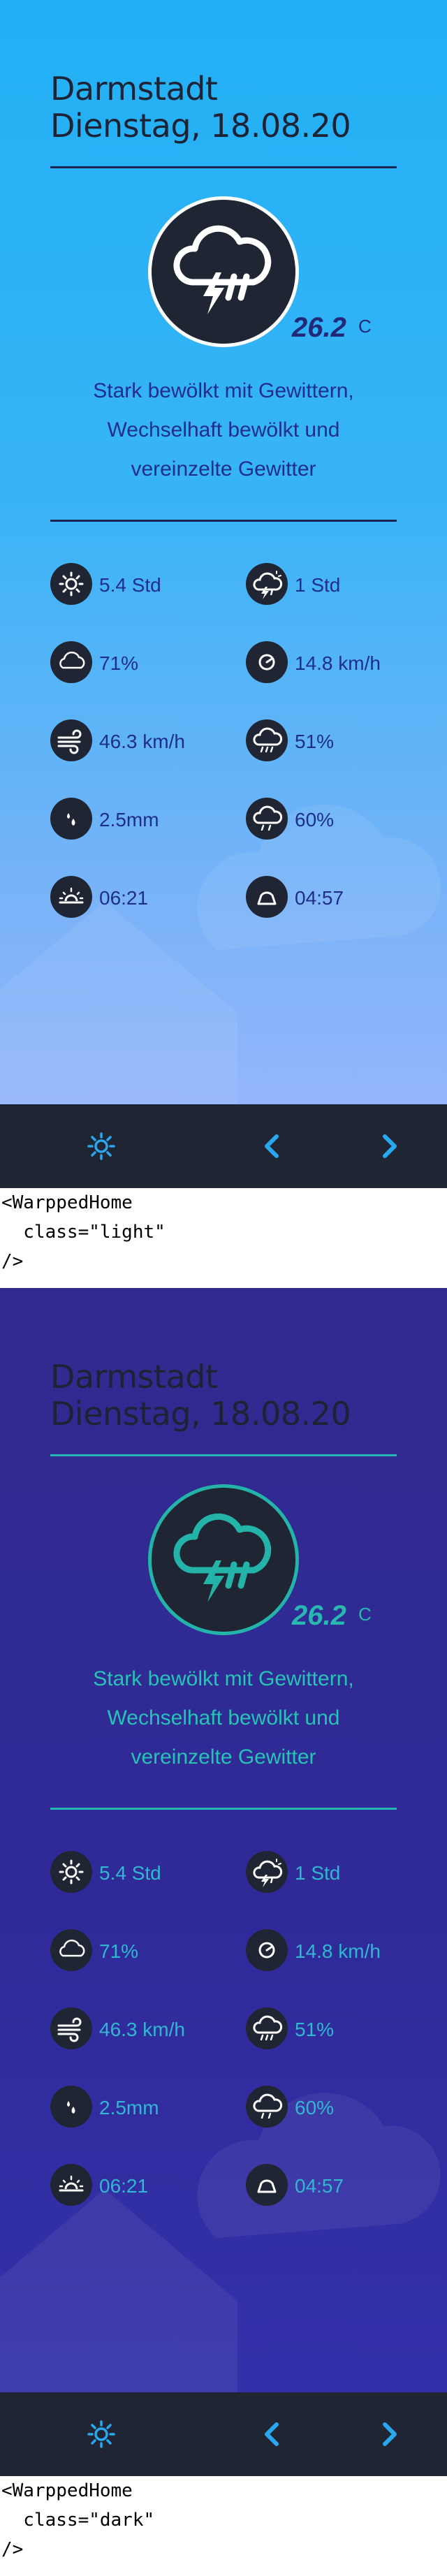 The height and width of the screenshot is (2576, 447). What do you see at coordinates (223, 2526) in the screenshot?
I see `dark-code-snippet: <WarppedHome class="dark" />` at bounding box center [223, 2526].